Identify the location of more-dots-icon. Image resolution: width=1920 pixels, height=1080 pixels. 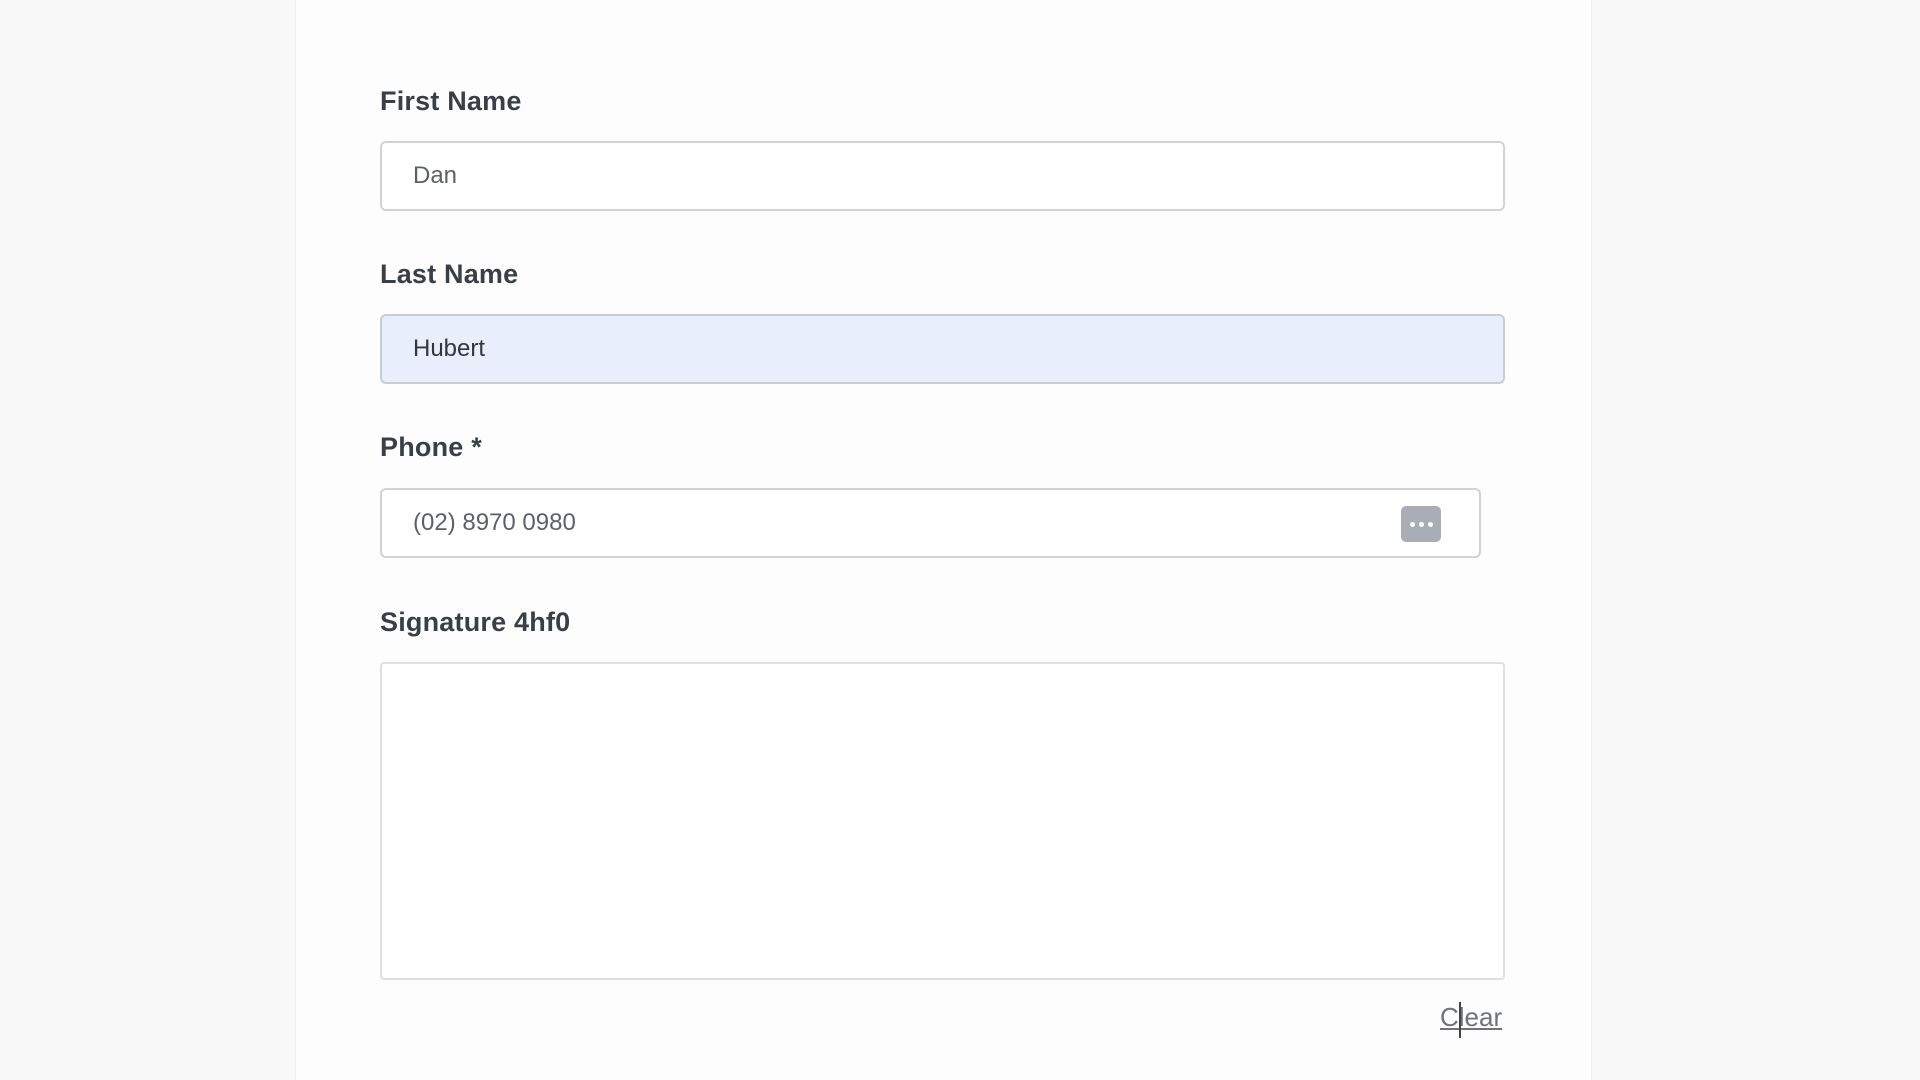
(1421, 524).